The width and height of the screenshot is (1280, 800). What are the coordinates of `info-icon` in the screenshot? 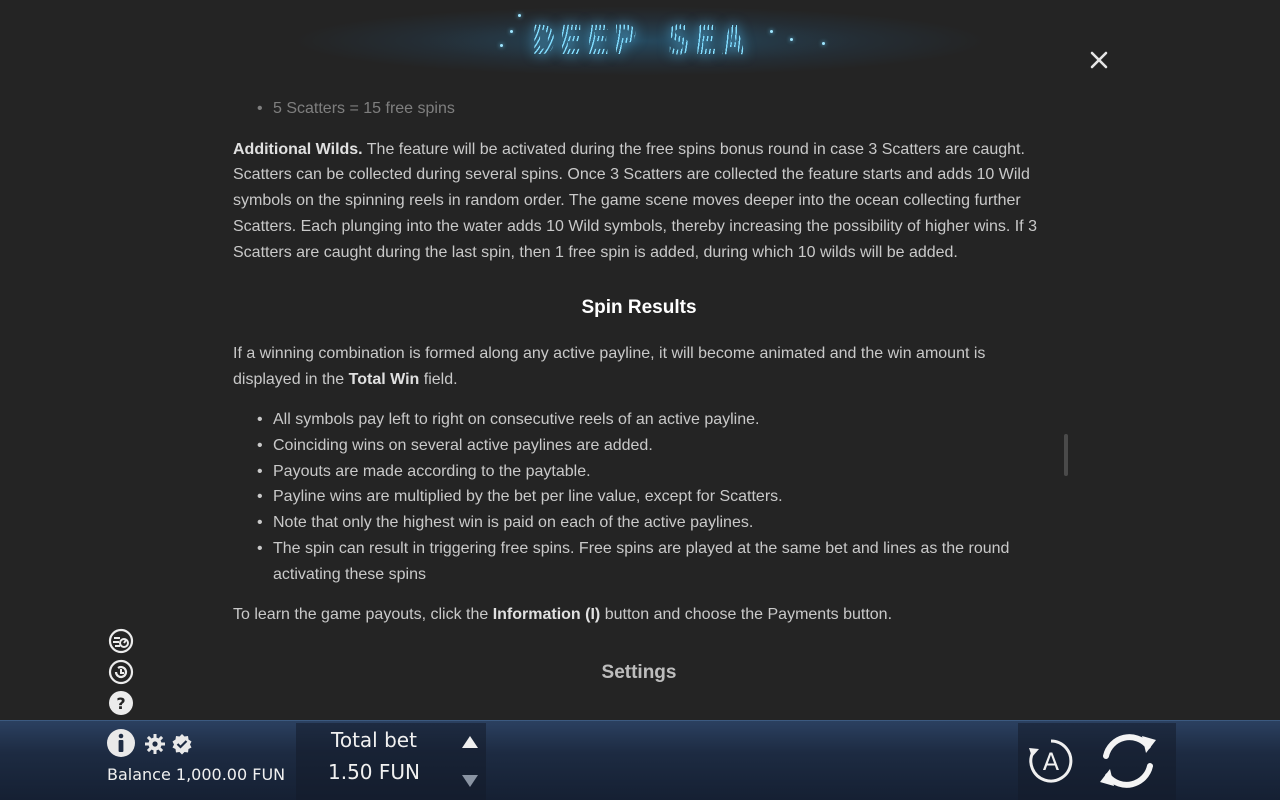 It's located at (121, 743).